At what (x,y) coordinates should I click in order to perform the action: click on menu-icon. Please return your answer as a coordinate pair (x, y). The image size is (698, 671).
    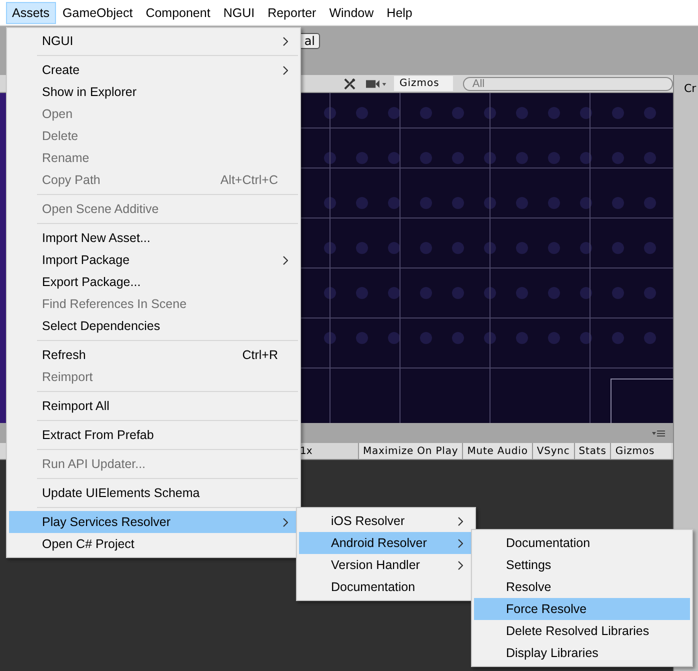
    Looking at the image, I should click on (658, 433).